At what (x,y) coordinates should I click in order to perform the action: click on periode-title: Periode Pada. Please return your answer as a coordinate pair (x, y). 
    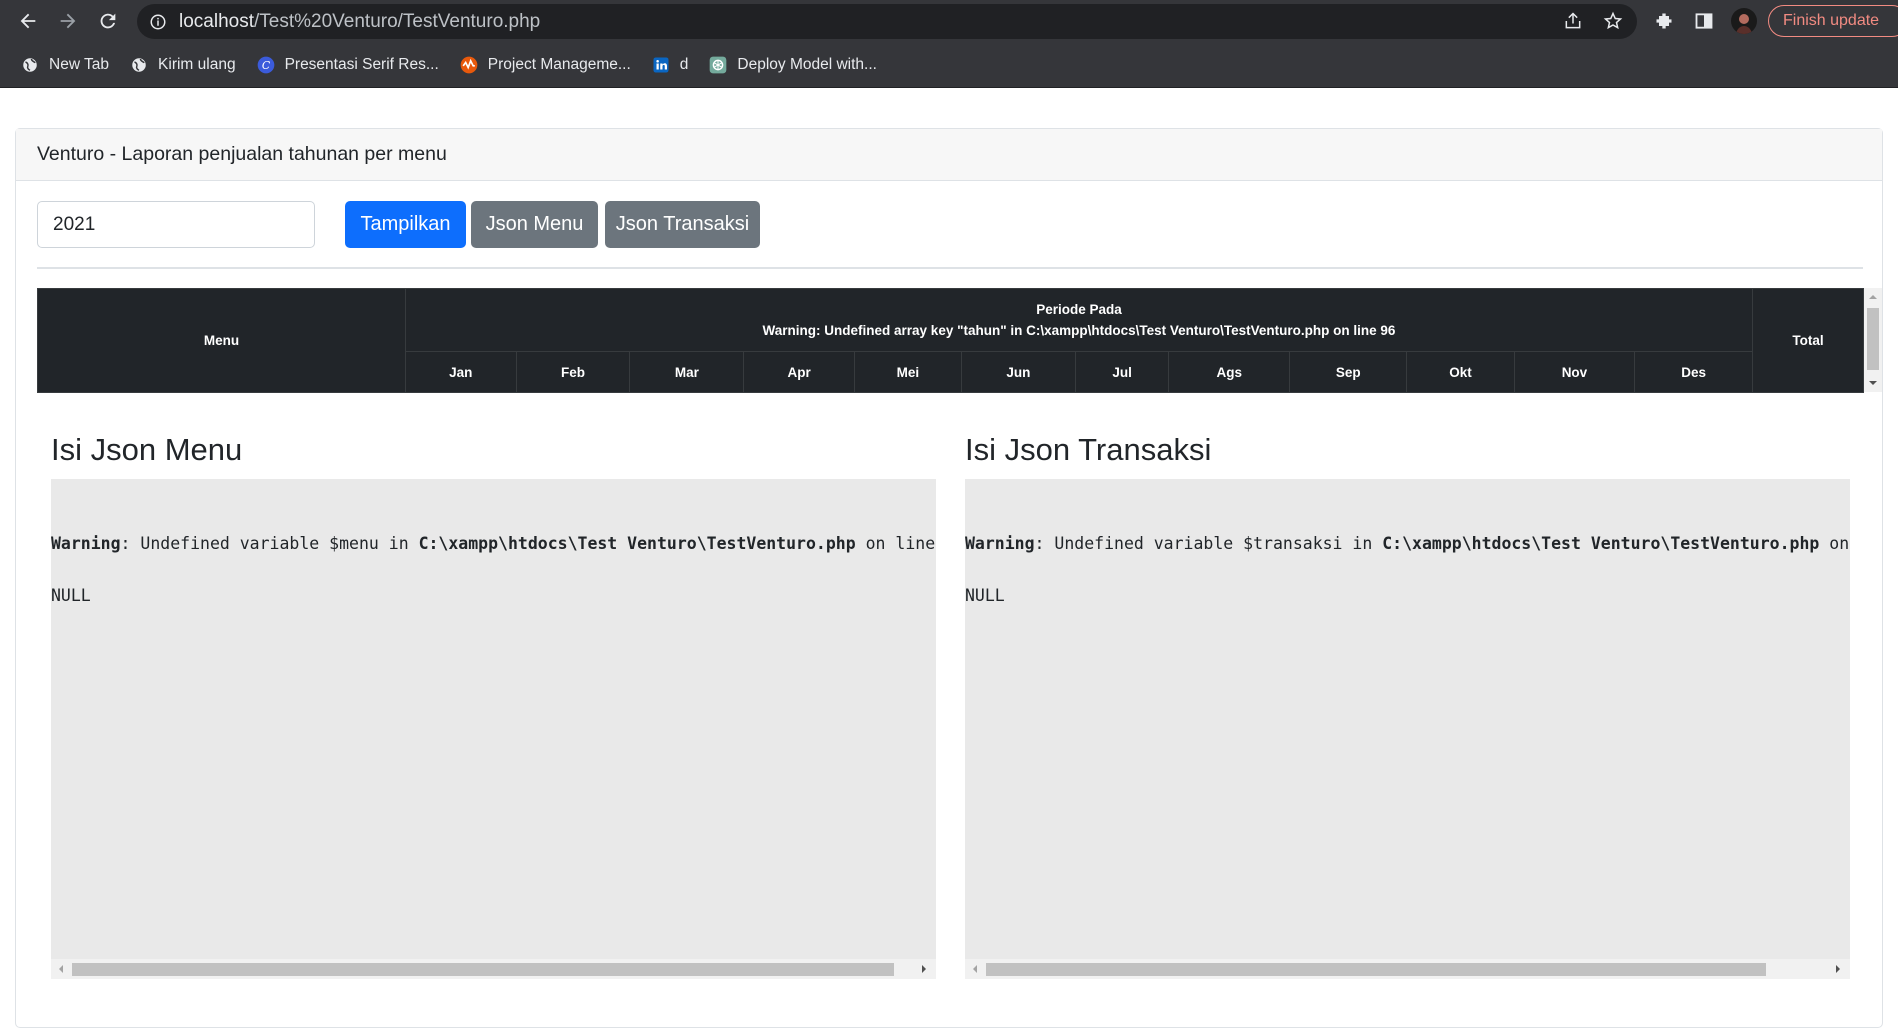
    Looking at the image, I should click on (1079, 309).